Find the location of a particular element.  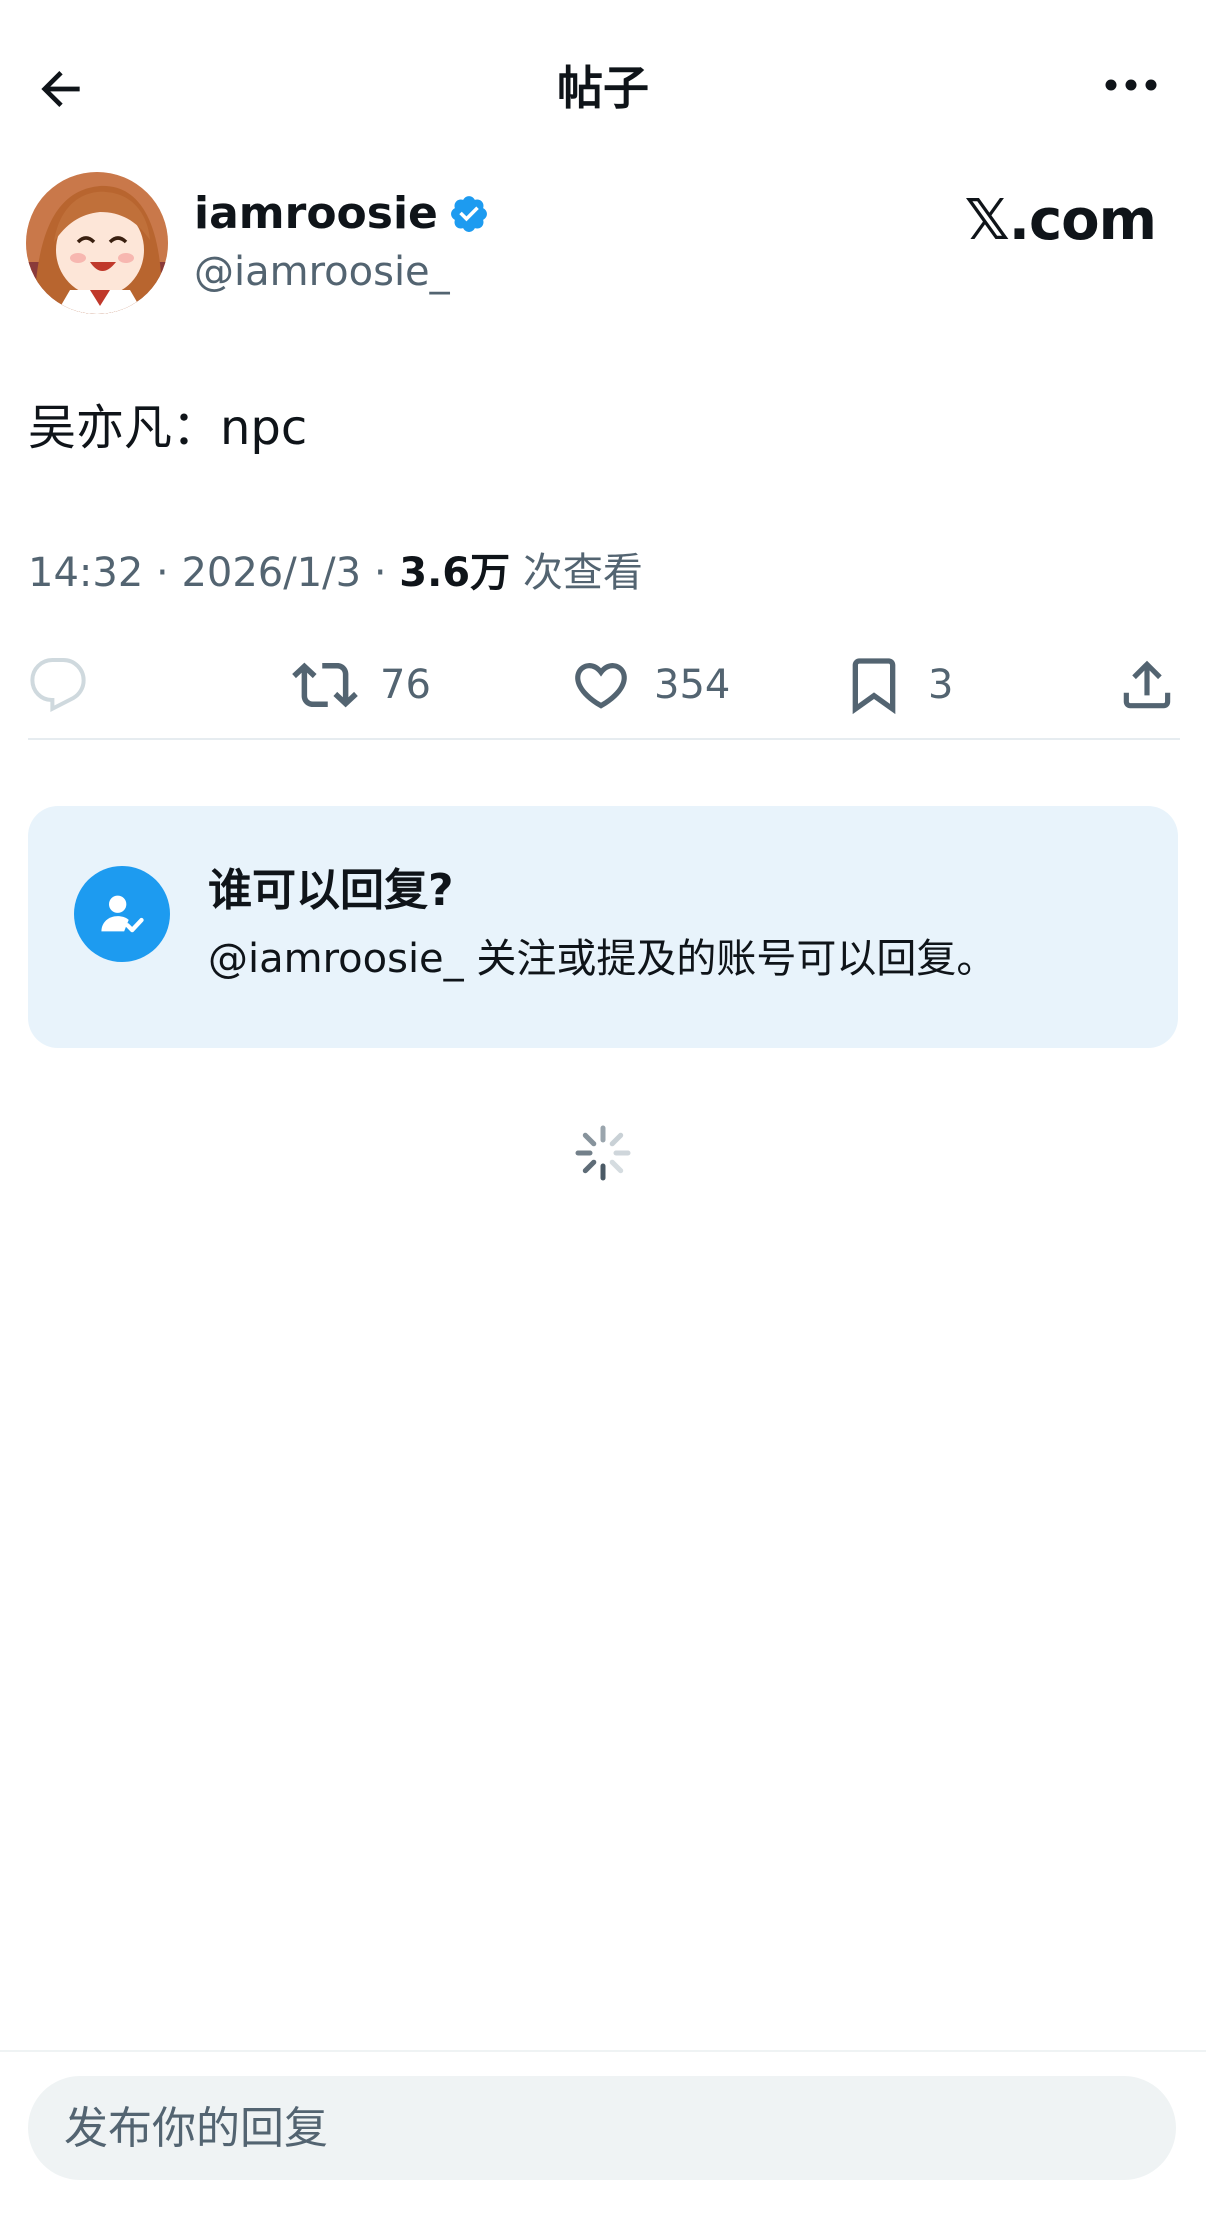

more-horizontal-icon is located at coordinates (1131, 85).